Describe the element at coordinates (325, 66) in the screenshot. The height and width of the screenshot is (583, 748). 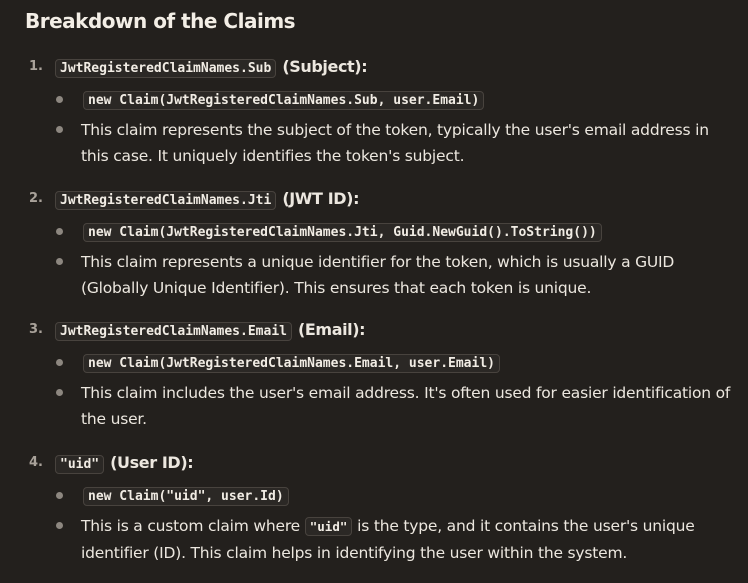
I see `claim-label: (Subject):` at that location.